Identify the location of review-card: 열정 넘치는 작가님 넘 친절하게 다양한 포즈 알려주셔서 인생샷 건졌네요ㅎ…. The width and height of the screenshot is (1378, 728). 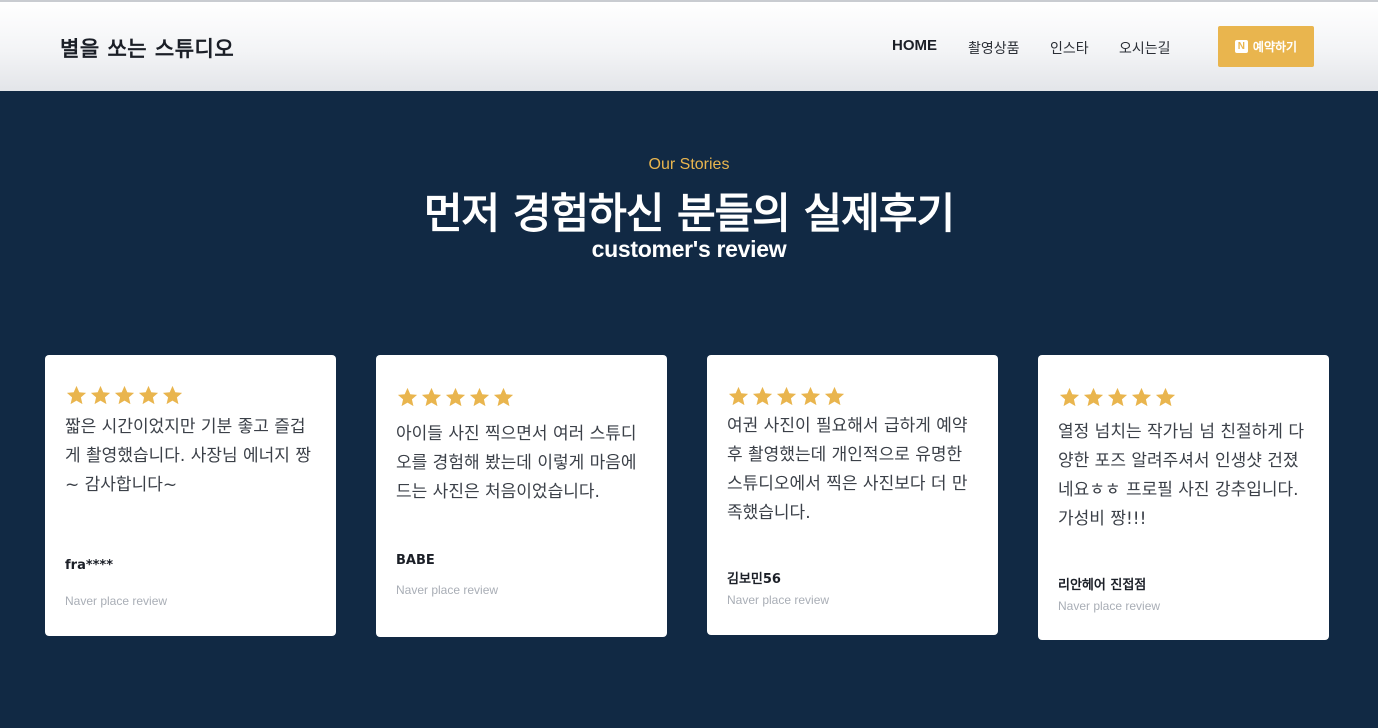
(1183, 497).